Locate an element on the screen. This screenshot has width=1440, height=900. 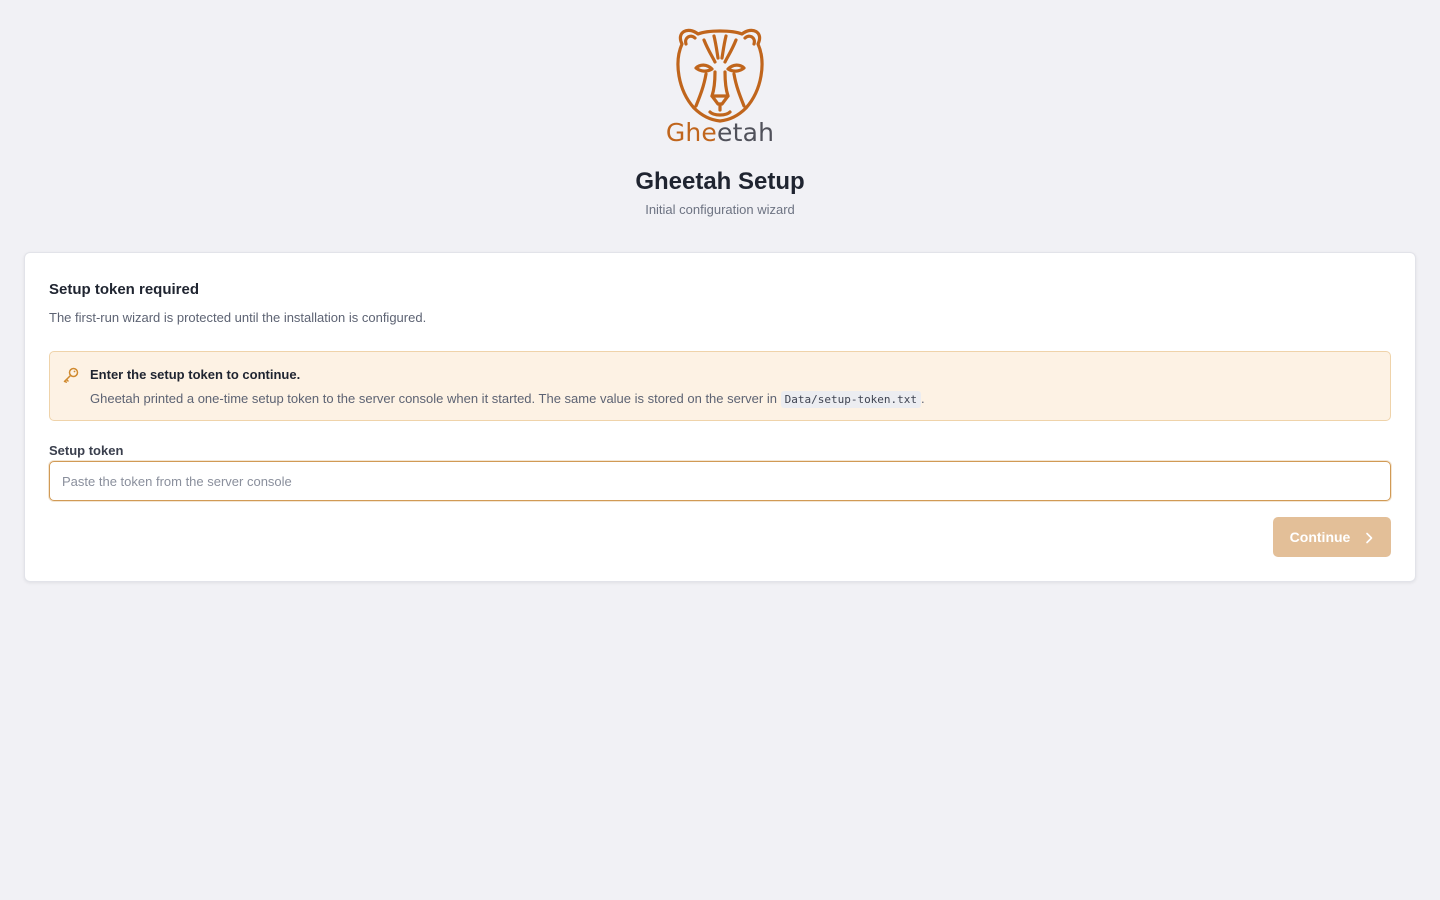
card-title: Setup token required is located at coordinates (124, 289).